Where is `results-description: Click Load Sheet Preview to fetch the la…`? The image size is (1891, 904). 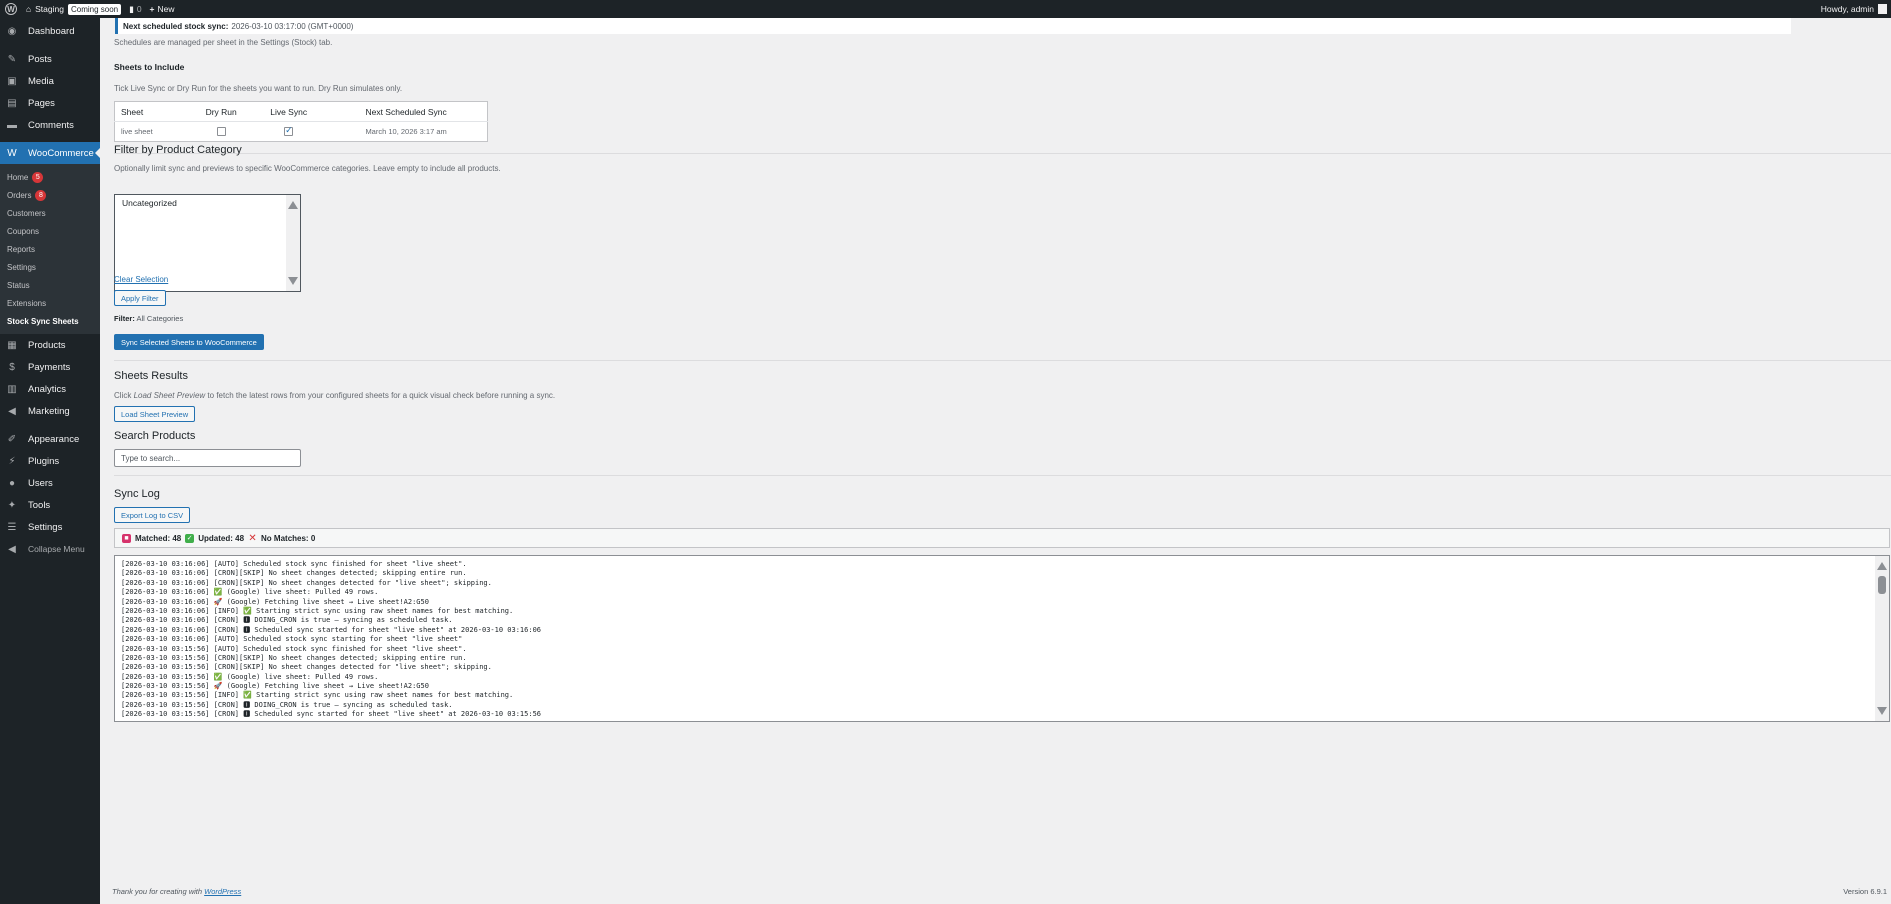 results-description: Click Load Sheet Preview to fetch the la… is located at coordinates (335, 395).